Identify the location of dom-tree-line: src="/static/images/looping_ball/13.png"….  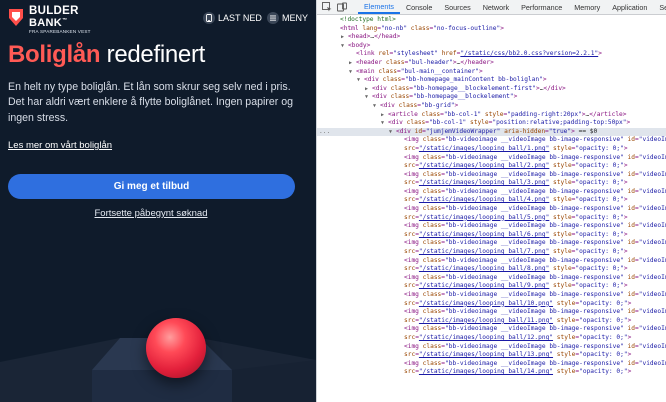
(491, 355).